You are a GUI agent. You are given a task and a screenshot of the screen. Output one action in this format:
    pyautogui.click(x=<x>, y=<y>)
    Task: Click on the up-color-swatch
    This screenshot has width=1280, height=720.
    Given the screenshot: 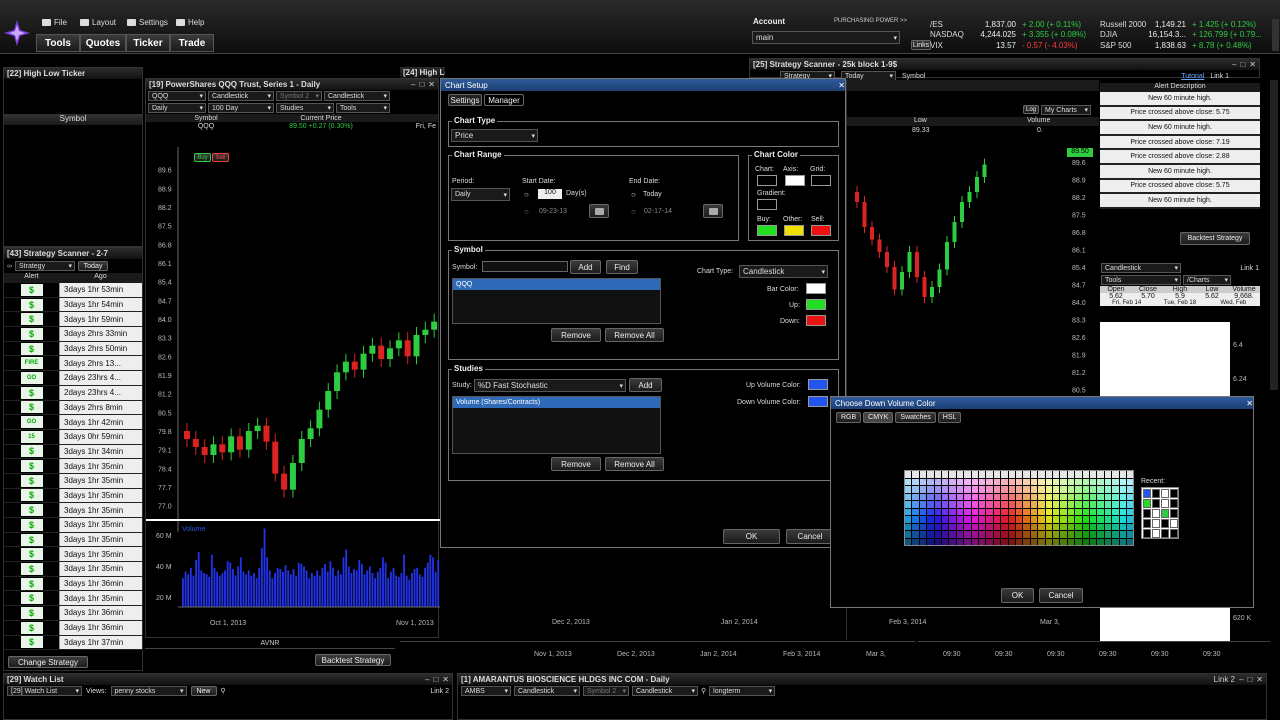 What is the action you would take?
    pyautogui.click(x=816, y=304)
    